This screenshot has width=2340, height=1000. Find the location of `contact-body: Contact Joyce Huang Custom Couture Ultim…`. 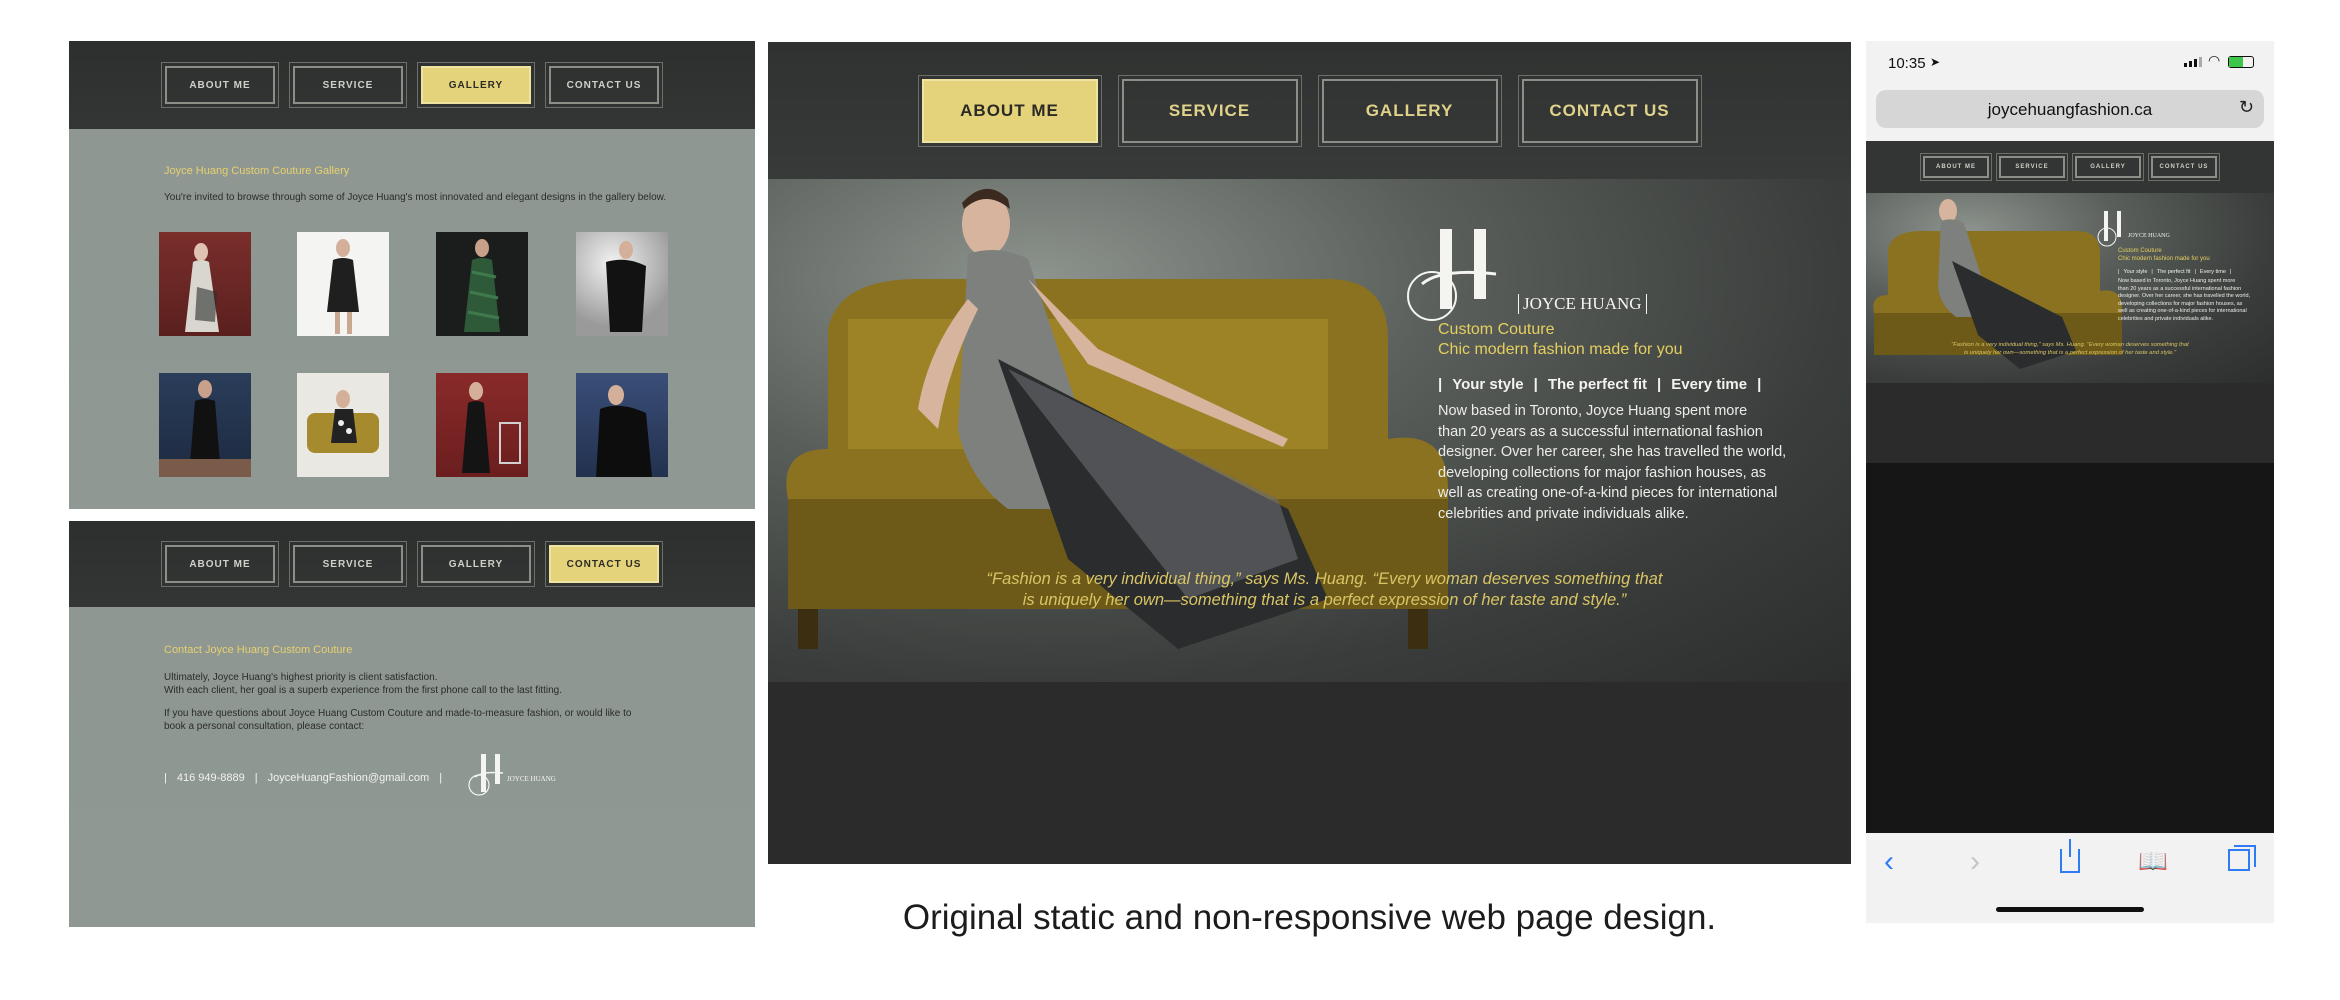

contact-body: Contact Joyce Huang Custom Couture Ultim… is located at coordinates (412, 767).